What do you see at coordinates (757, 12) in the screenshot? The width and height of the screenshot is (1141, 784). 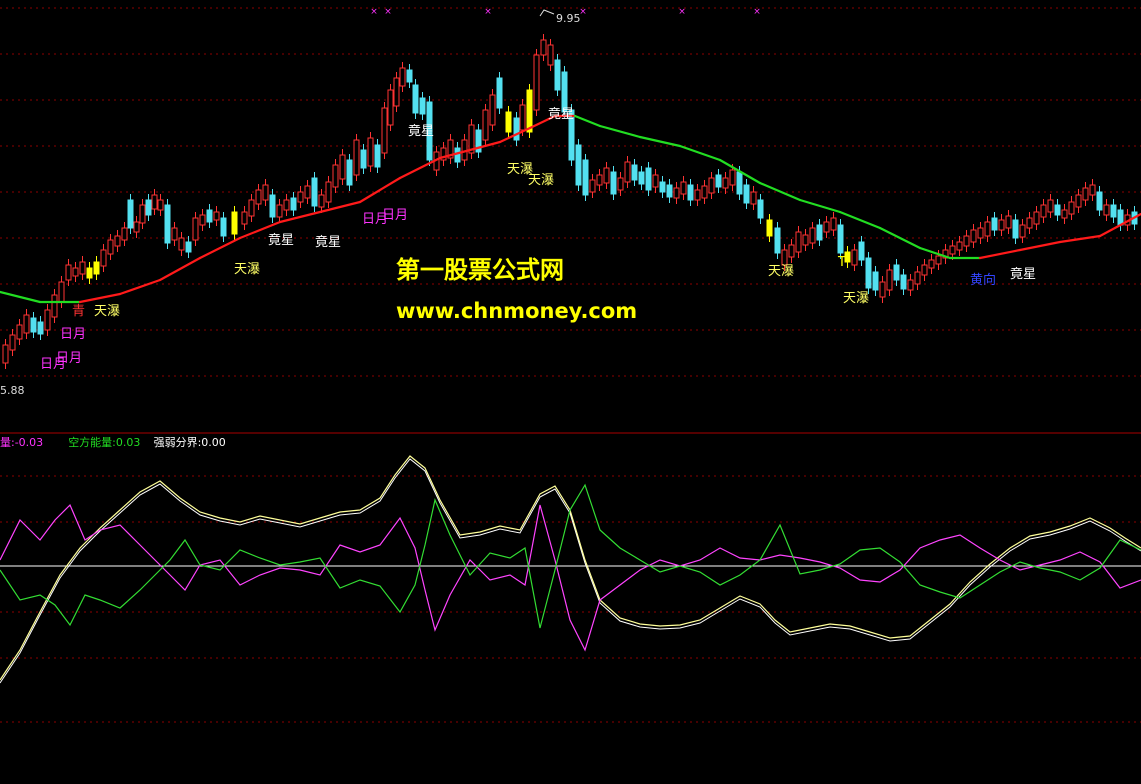 I see `top-marker: ×` at bounding box center [757, 12].